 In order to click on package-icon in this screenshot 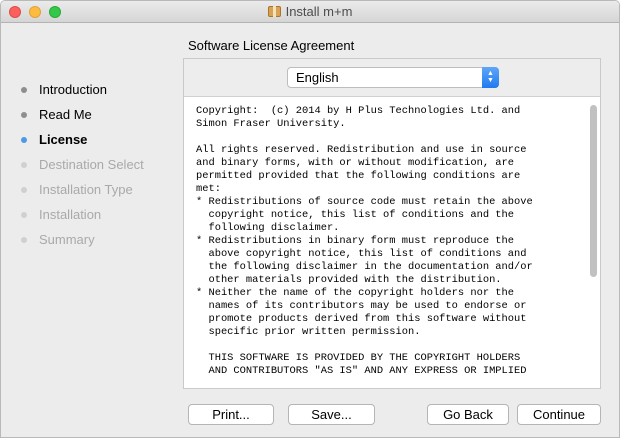, I will do `click(274, 11)`.